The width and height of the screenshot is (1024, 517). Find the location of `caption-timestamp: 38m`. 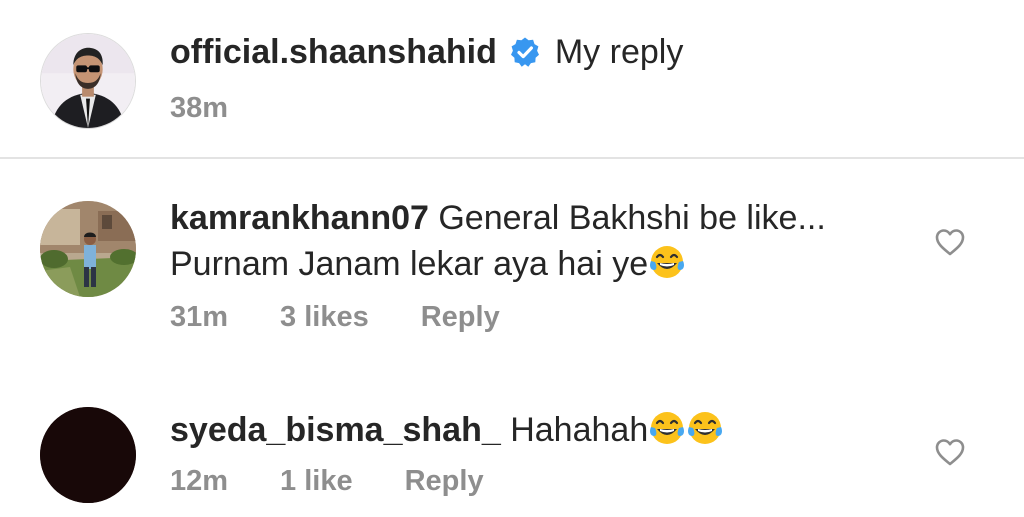

caption-timestamp: 38m is located at coordinates (199, 108).